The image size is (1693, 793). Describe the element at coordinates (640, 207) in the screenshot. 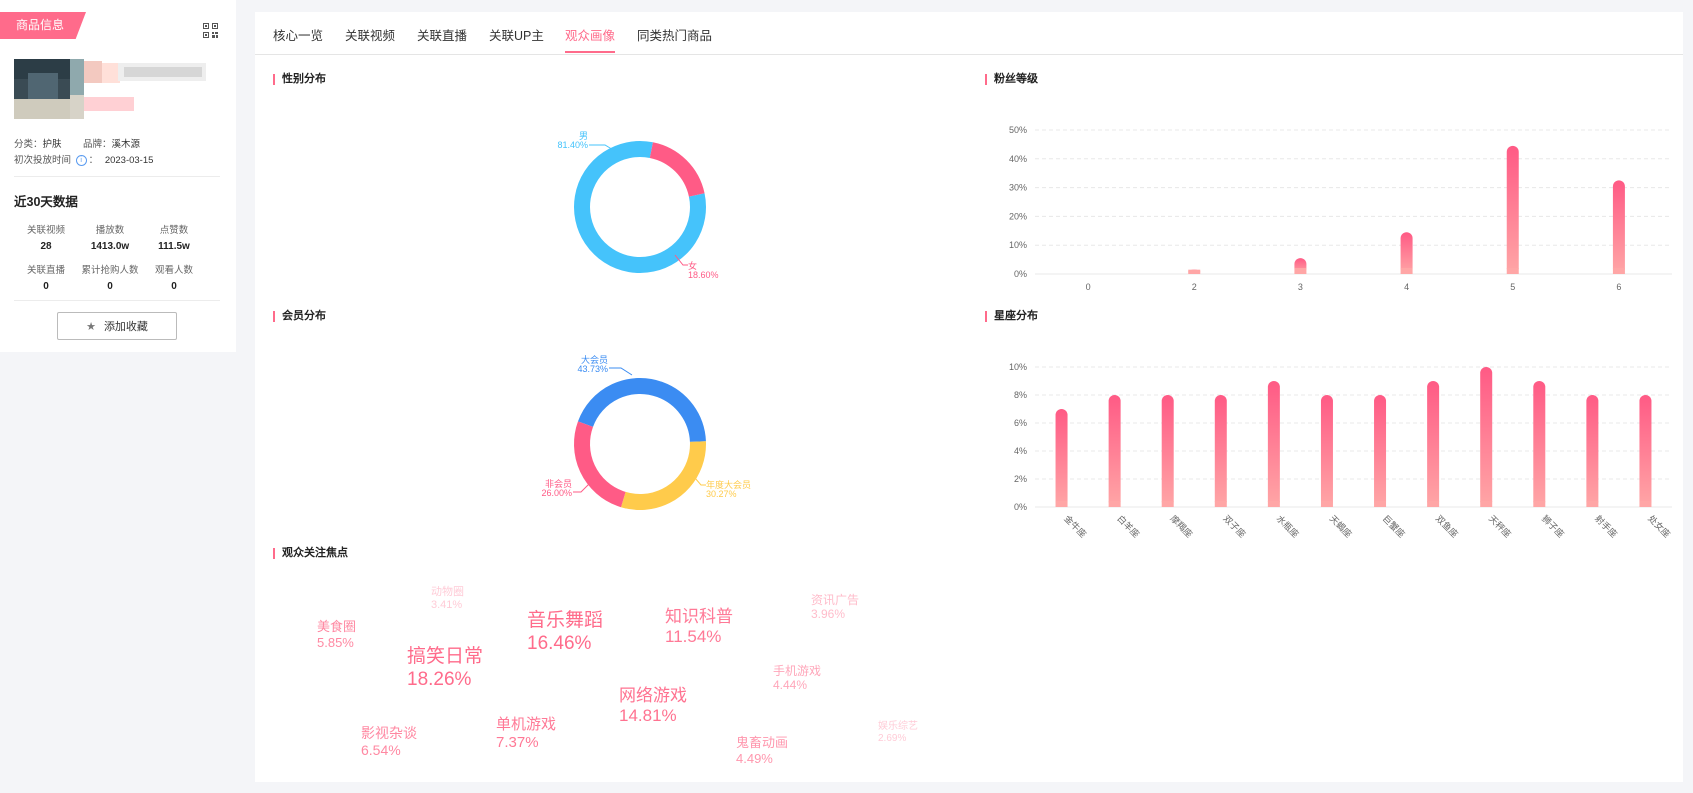

I see `donut-slice` at that location.